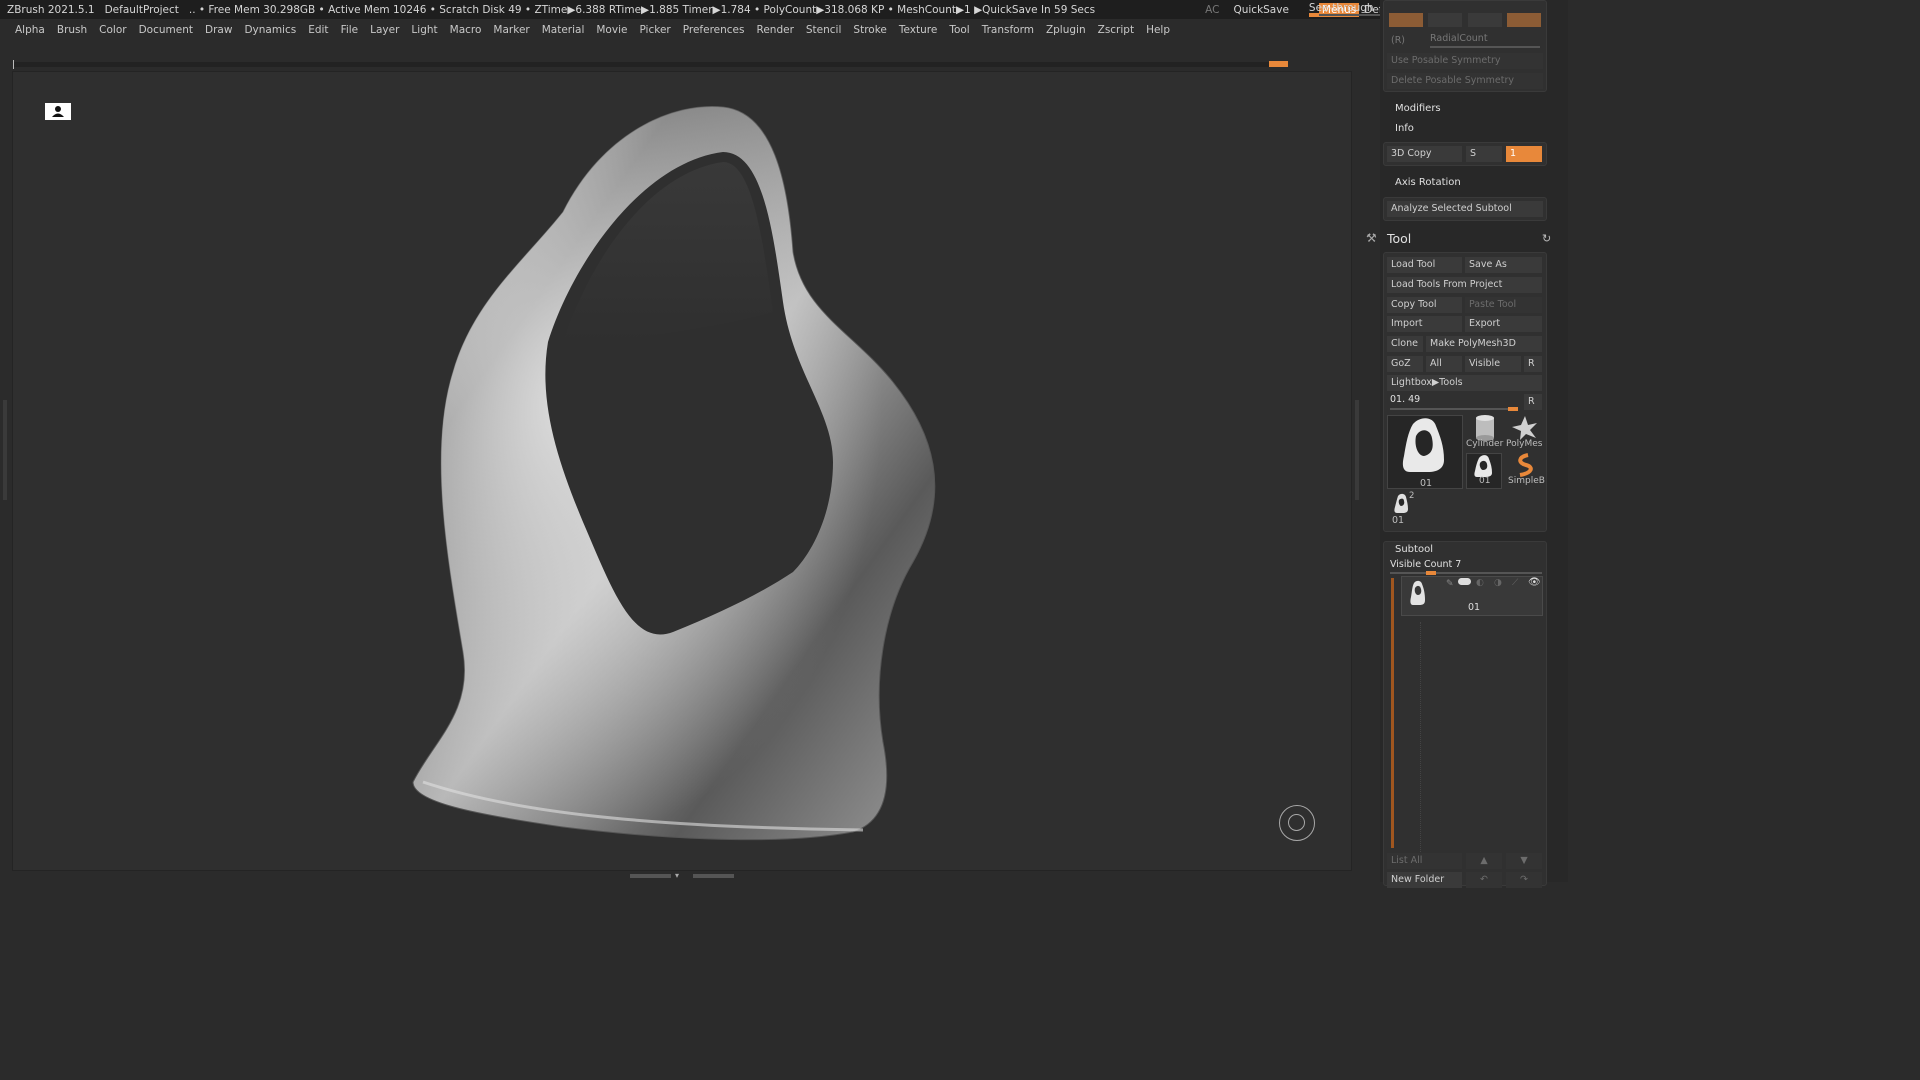 The image size is (1920, 1080). Describe the element at coordinates (1424, 880) in the screenshot. I see `new-folder-button: New Folder` at that location.